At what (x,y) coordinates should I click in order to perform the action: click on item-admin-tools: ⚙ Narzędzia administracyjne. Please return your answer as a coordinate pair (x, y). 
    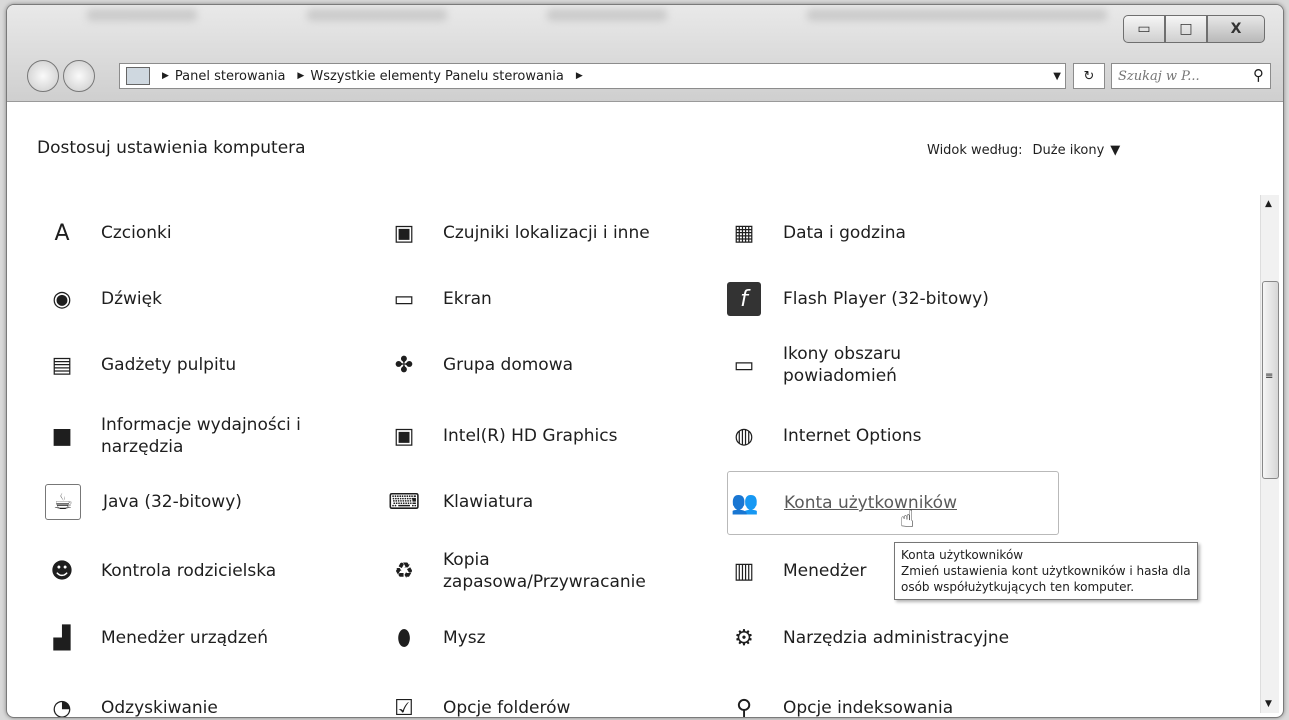
    Looking at the image, I should click on (907, 638).